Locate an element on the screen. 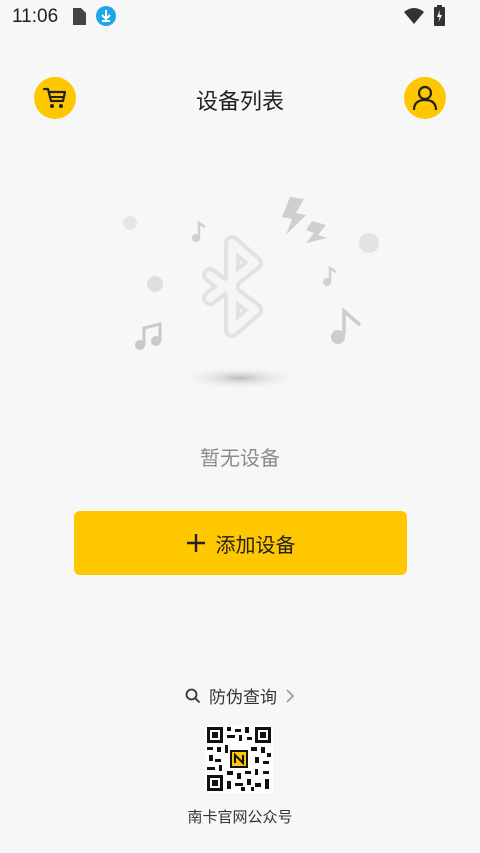  qr-code-image is located at coordinates (239, 759).